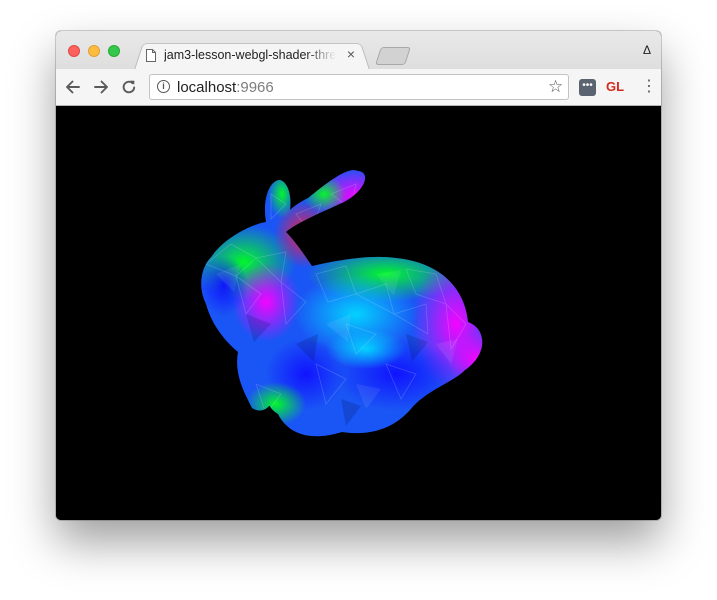 The width and height of the screenshot is (717, 600). What do you see at coordinates (250, 55) in the screenshot?
I see `tab-title: jam3-lesson-webgl-shader-three-js` at bounding box center [250, 55].